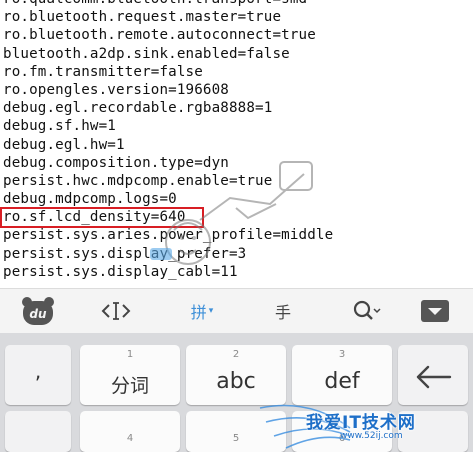  I want to click on hide-keyboard-button, so click(435, 311).